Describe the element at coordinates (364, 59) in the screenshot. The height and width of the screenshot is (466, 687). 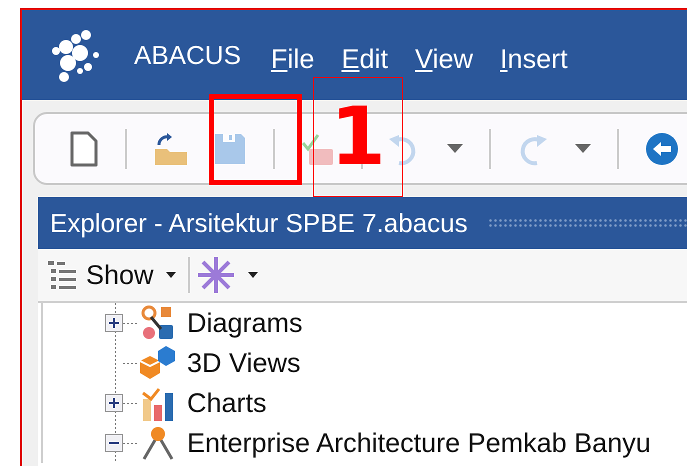
I see `menu-item: Edit` at that location.